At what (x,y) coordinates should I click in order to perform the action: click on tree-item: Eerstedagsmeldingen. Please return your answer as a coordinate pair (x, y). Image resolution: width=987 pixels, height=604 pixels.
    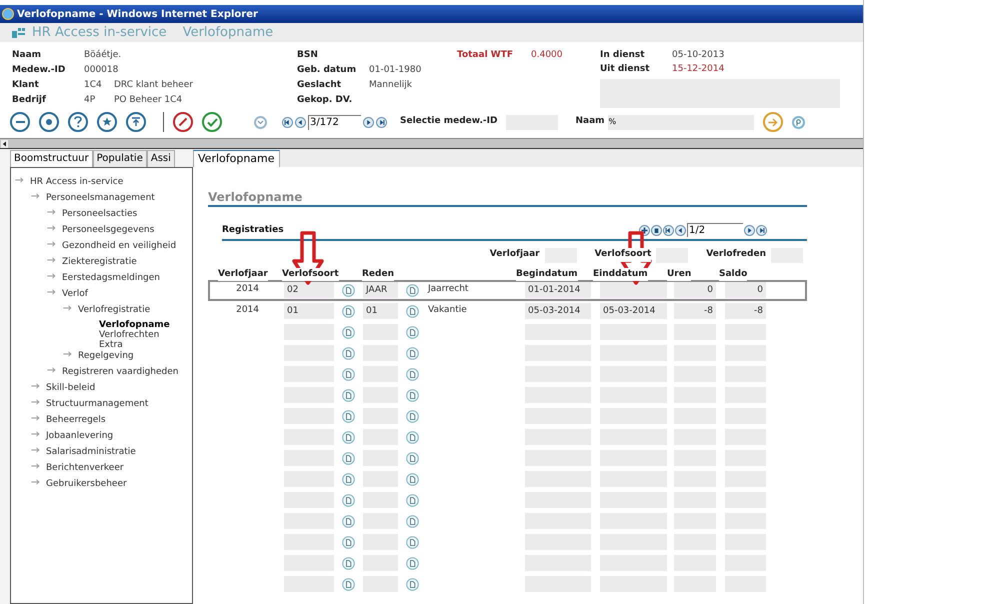
    Looking at the image, I should click on (111, 278).